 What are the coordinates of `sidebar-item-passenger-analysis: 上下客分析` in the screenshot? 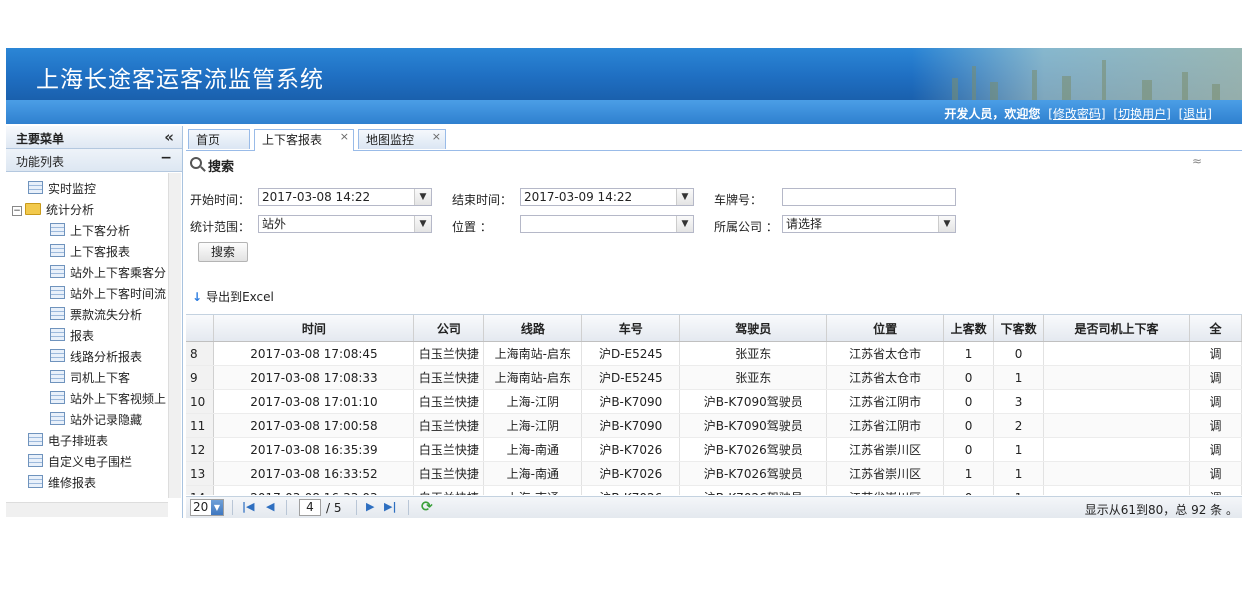 It's located at (90, 231).